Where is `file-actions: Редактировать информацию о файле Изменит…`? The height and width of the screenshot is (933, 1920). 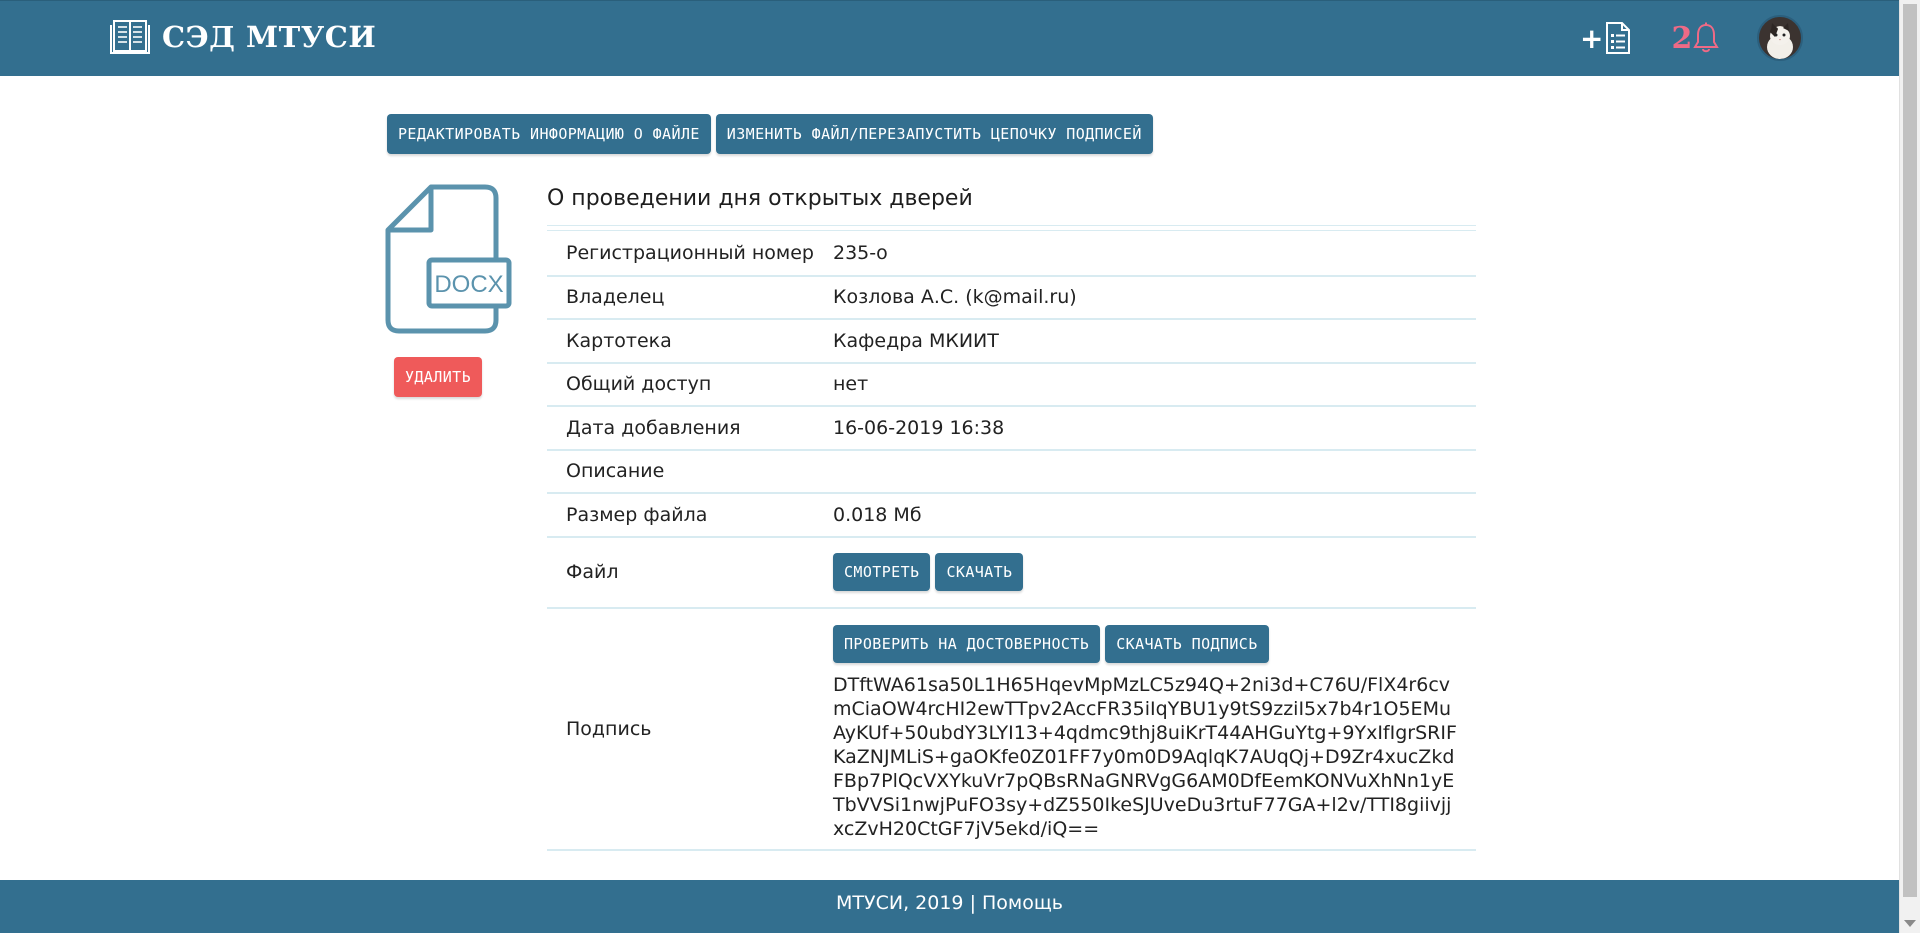
file-actions: Редактировать информацию о файле Изменит… is located at coordinates (770, 134).